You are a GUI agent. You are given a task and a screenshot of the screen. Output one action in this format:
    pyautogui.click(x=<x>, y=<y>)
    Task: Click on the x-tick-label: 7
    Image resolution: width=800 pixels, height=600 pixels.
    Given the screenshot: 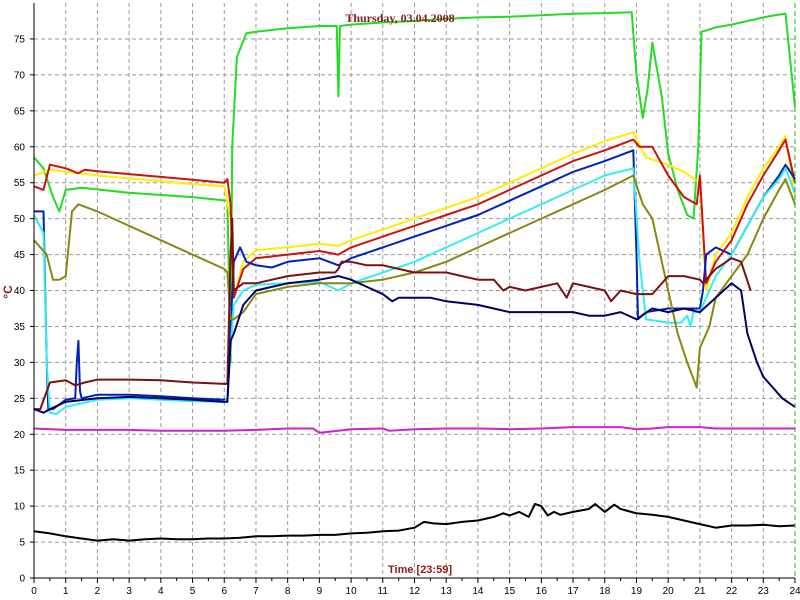 What is the action you would take?
    pyautogui.click(x=256, y=591)
    